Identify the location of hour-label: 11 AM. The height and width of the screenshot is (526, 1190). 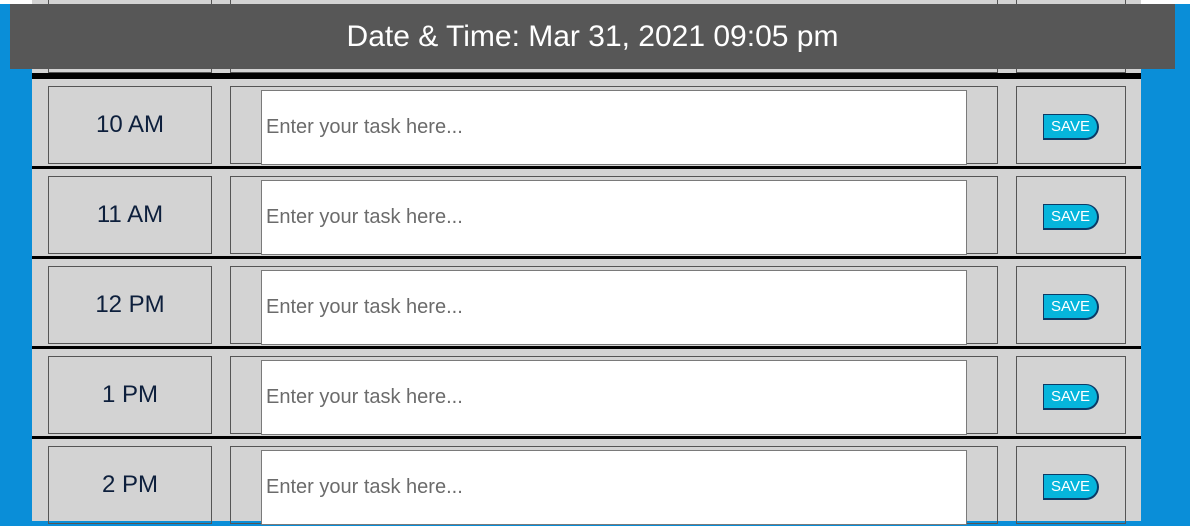
(130, 215).